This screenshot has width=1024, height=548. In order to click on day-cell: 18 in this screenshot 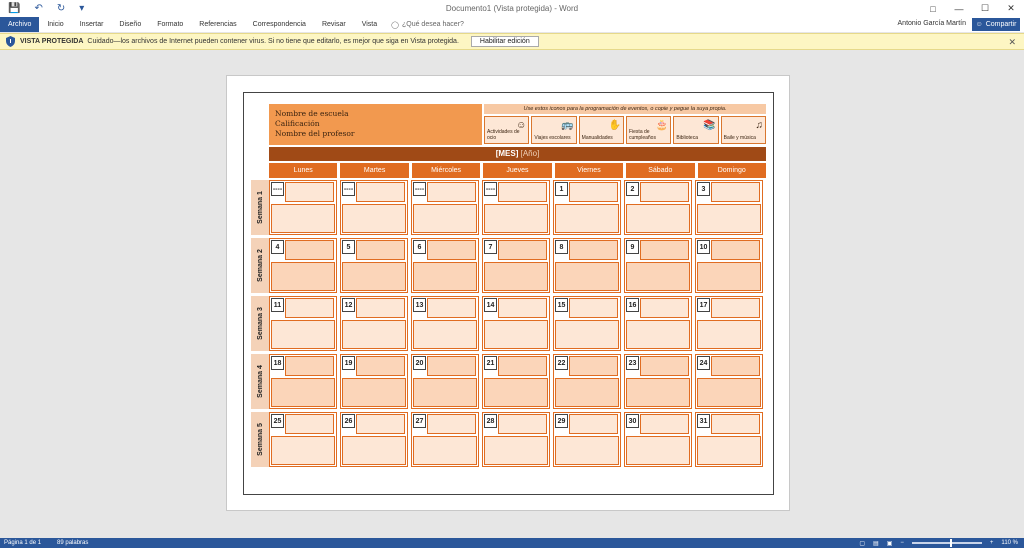, I will do `click(303, 381)`.